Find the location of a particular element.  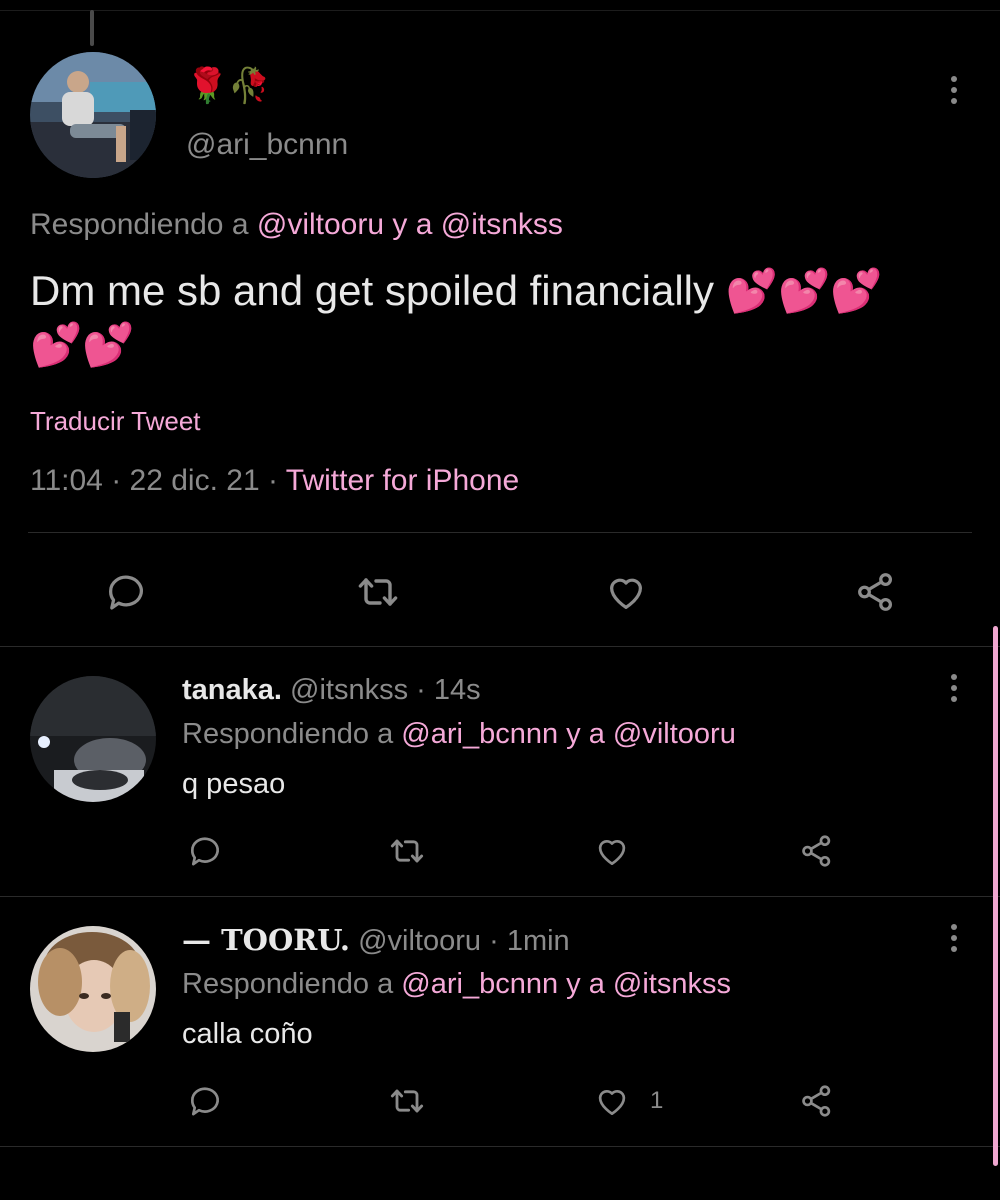

replying-to: Respondiendo a @ari_bcnnn y a @itsnkss is located at coordinates (456, 984).